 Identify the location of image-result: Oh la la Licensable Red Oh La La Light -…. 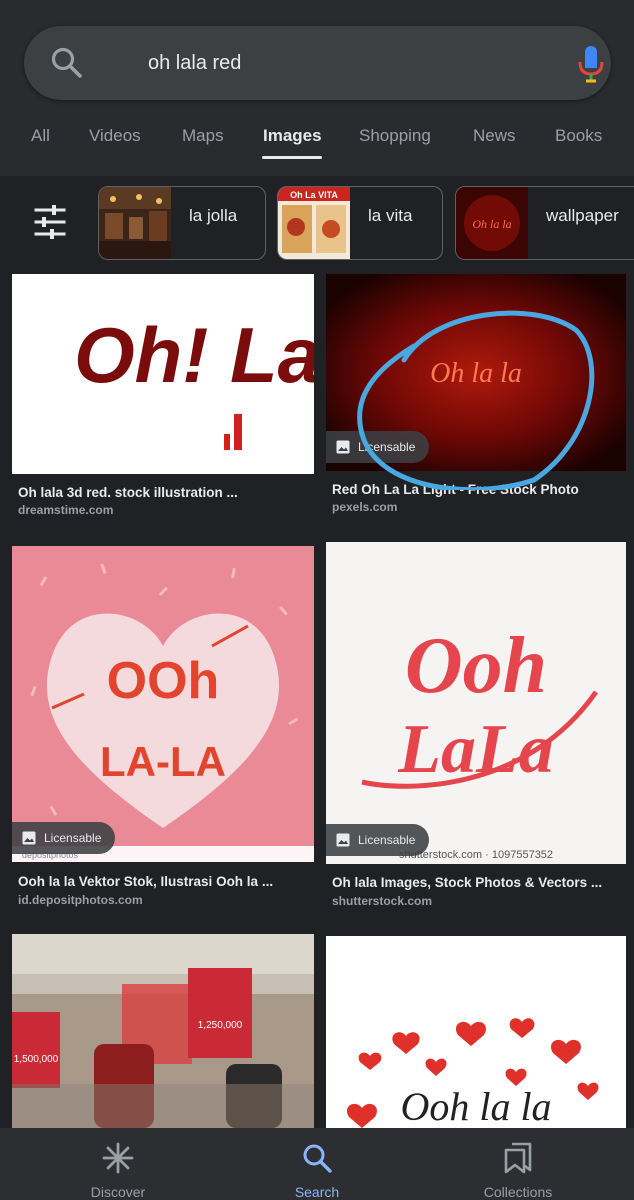
(476, 399).